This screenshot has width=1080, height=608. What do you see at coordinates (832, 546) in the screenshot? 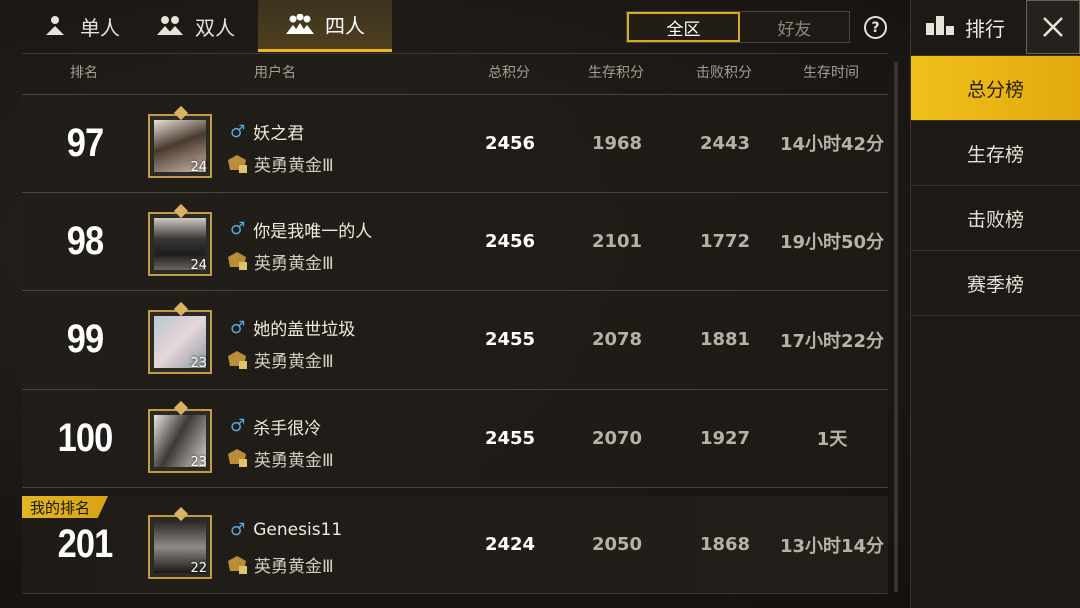
I see `survival-time: 13小时14分` at bounding box center [832, 546].